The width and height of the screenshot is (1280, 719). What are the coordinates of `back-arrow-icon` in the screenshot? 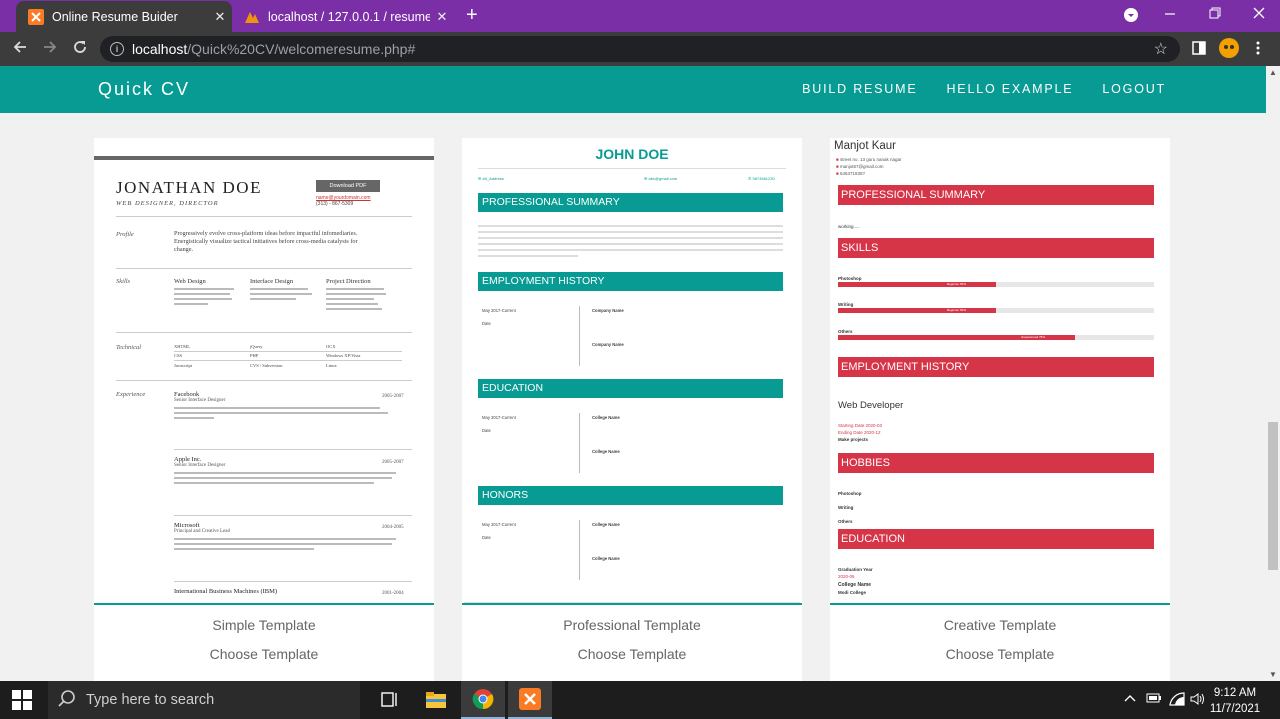 It's located at (20, 49).